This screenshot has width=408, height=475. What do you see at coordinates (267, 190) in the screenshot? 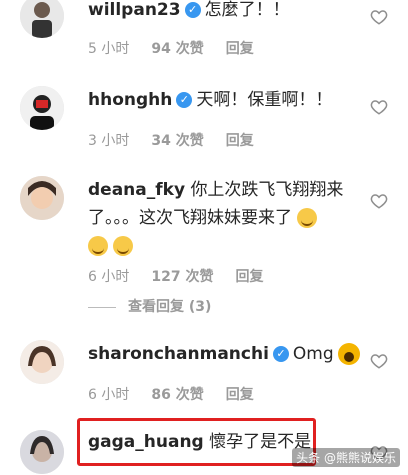
I see `comment-content: 你上次跌飞飞翔翔来` at bounding box center [267, 190].